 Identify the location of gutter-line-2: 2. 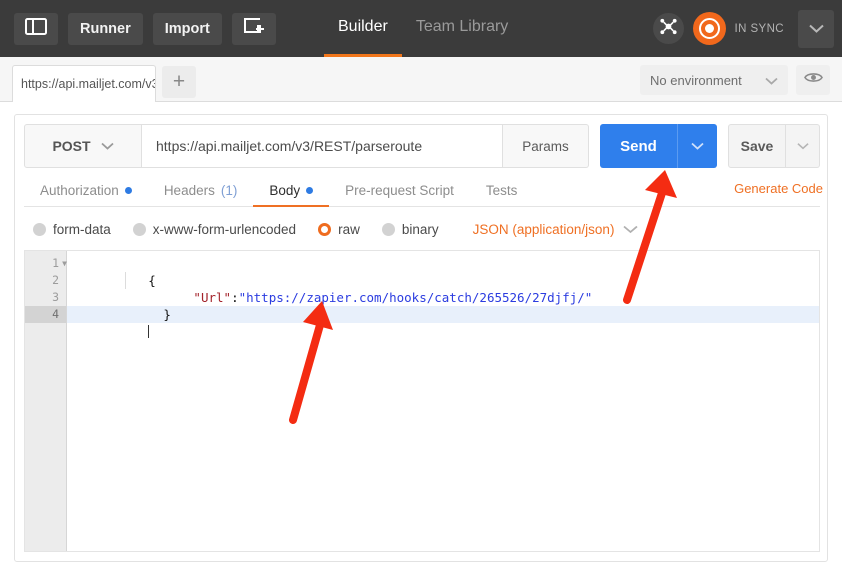
(45, 280).